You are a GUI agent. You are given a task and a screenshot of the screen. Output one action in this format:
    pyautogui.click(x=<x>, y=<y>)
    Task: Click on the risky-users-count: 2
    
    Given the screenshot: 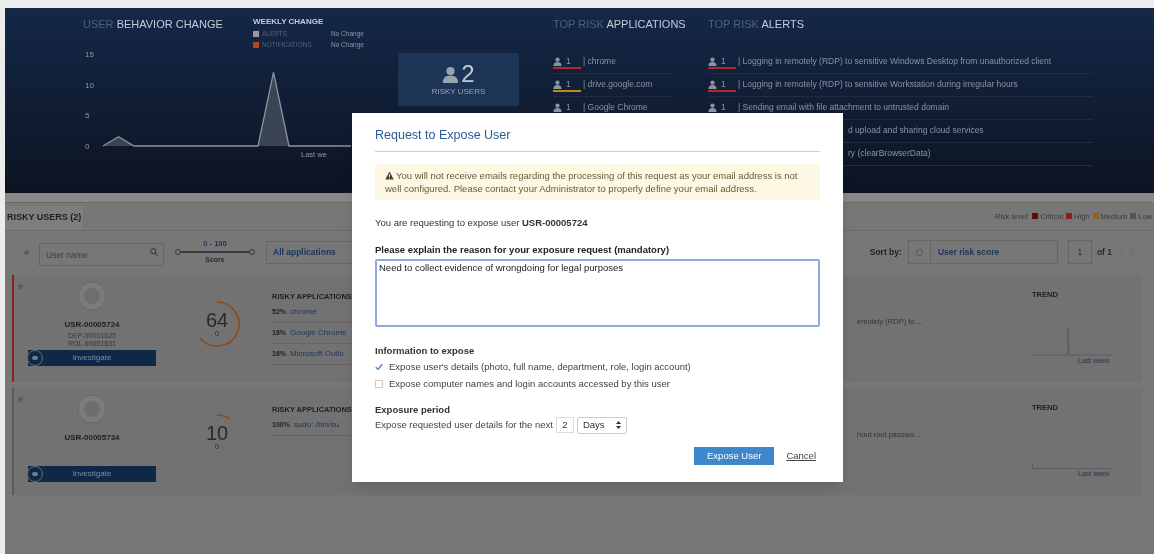 What is the action you would take?
    pyautogui.click(x=468, y=73)
    